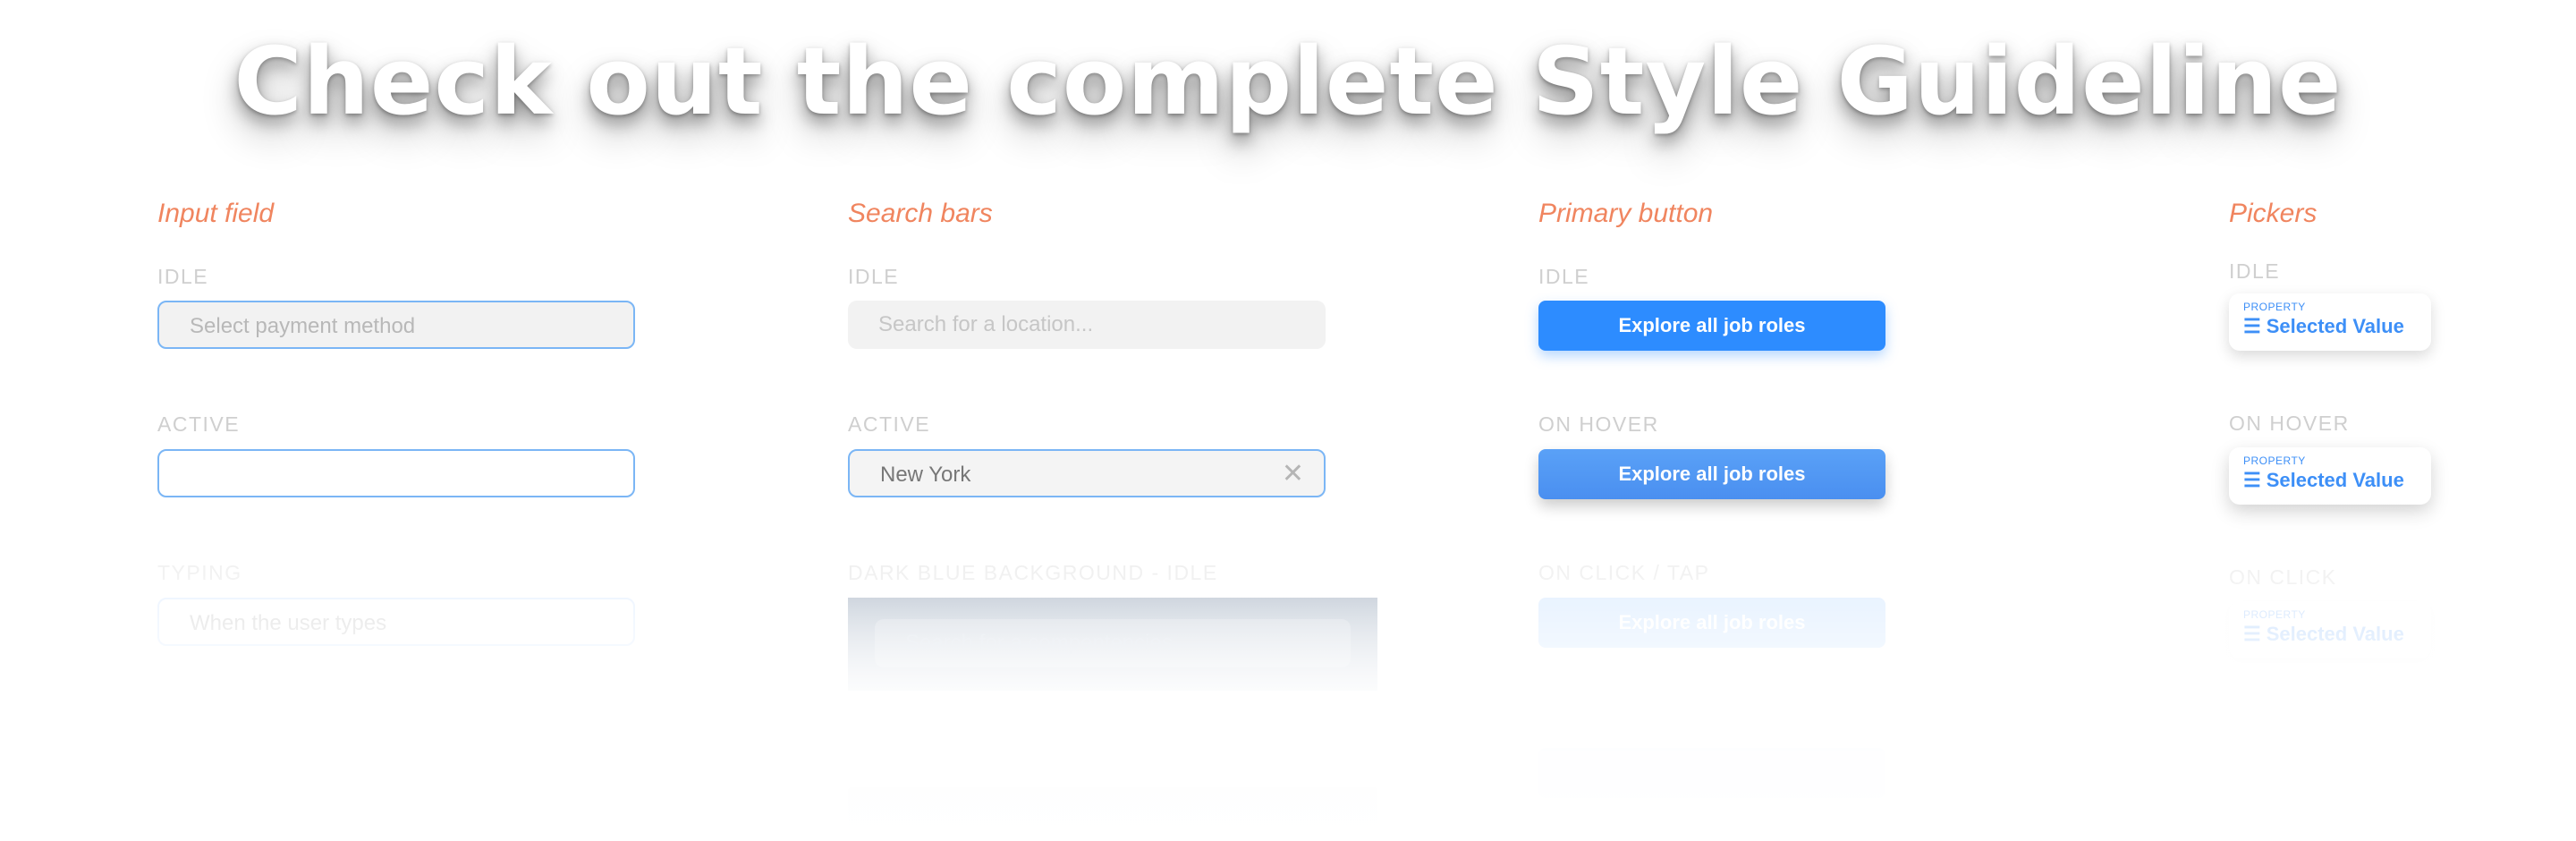 This screenshot has width=2576, height=841. What do you see at coordinates (1711, 773) in the screenshot?
I see `faded-button` at bounding box center [1711, 773].